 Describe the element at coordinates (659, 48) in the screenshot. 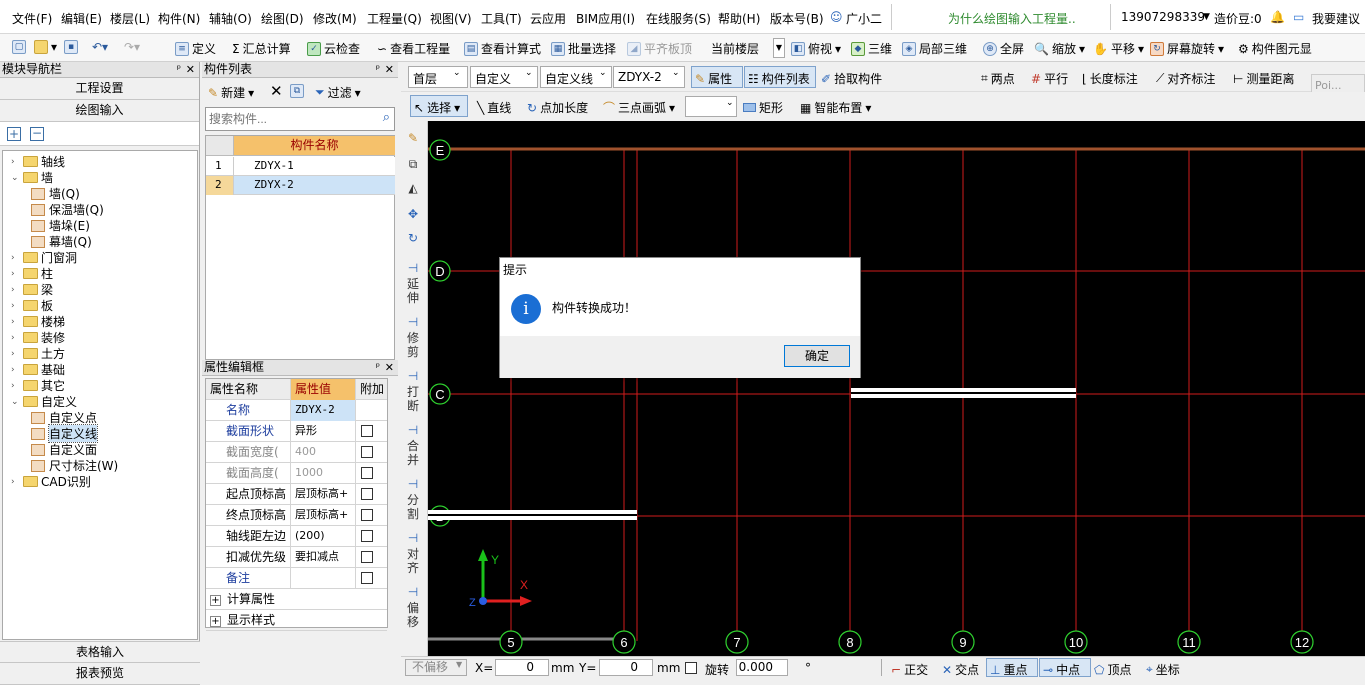

I see `flat-top-button: ◢ 平齐板顶` at that location.